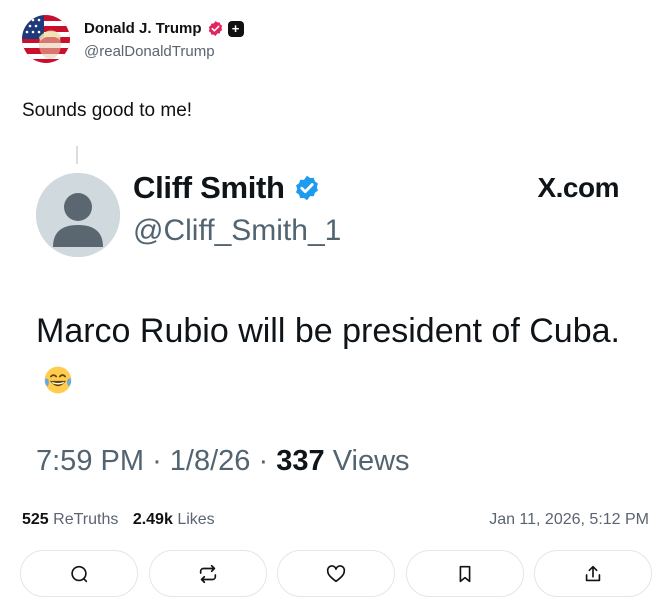 The width and height of the screenshot is (669, 616). Describe the element at coordinates (235, 28) in the screenshot. I see `plus-badge-icon: +` at that location.